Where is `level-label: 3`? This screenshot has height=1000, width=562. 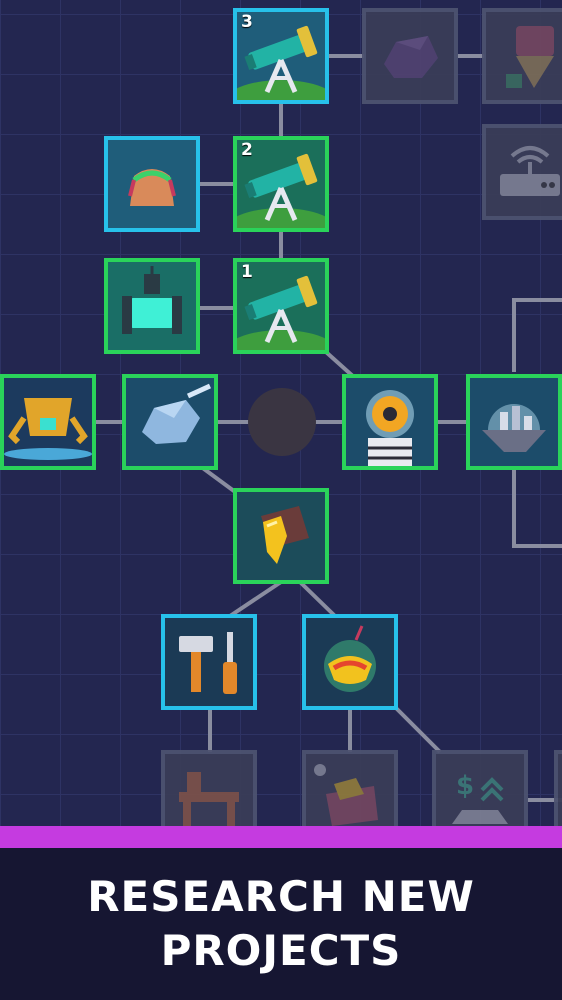 level-label: 3 is located at coordinates (247, 22).